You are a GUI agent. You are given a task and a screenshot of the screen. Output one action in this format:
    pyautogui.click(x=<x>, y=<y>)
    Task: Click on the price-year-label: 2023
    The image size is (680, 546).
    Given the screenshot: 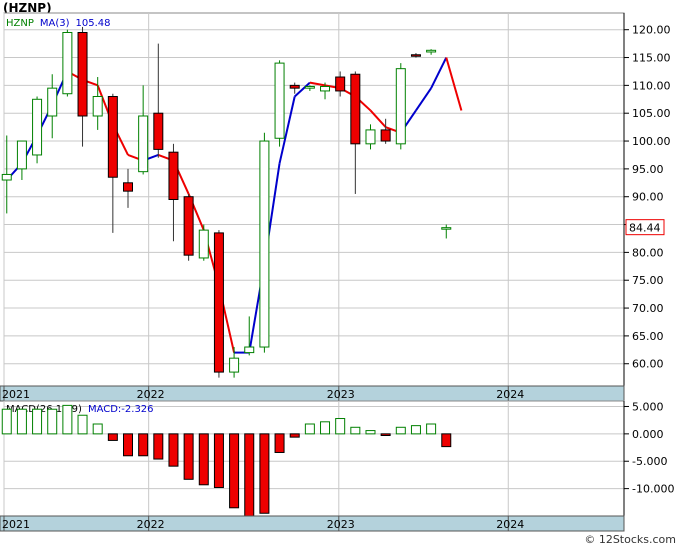 What is the action you would take?
    pyautogui.click(x=341, y=394)
    